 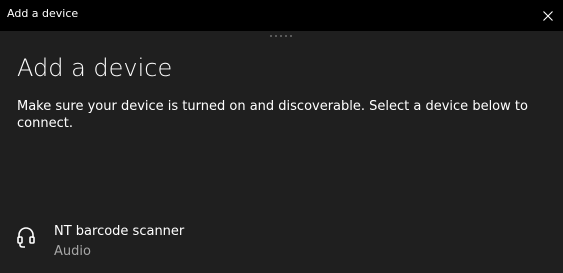 I want to click on device-type: Audio, so click(x=72, y=251).